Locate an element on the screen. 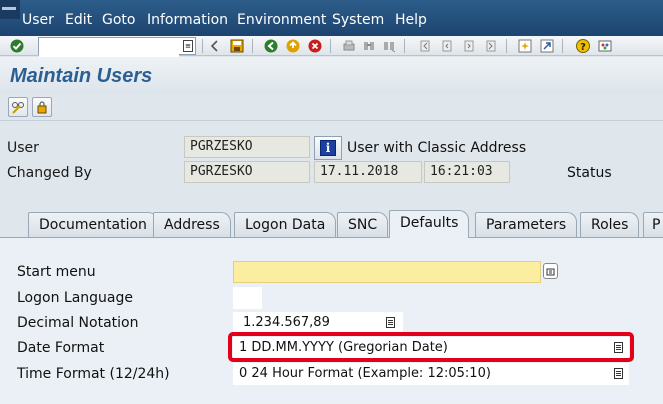 The width and height of the screenshot is (663, 404). tab-profiles: P is located at coordinates (653, 225).